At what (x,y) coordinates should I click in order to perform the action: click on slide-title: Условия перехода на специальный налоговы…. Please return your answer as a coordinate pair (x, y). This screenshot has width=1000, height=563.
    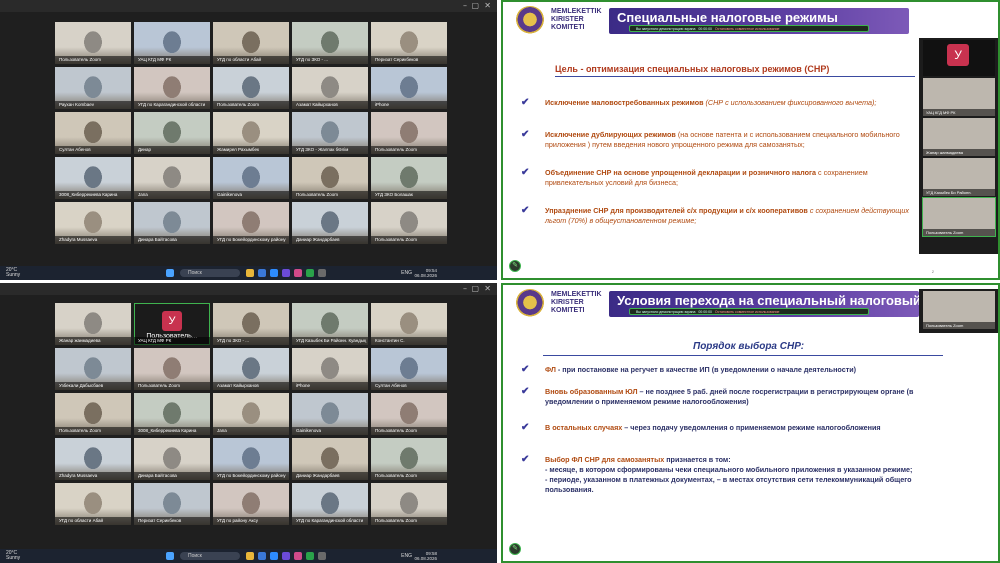
    Looking at the image, I should click on (775, 300).